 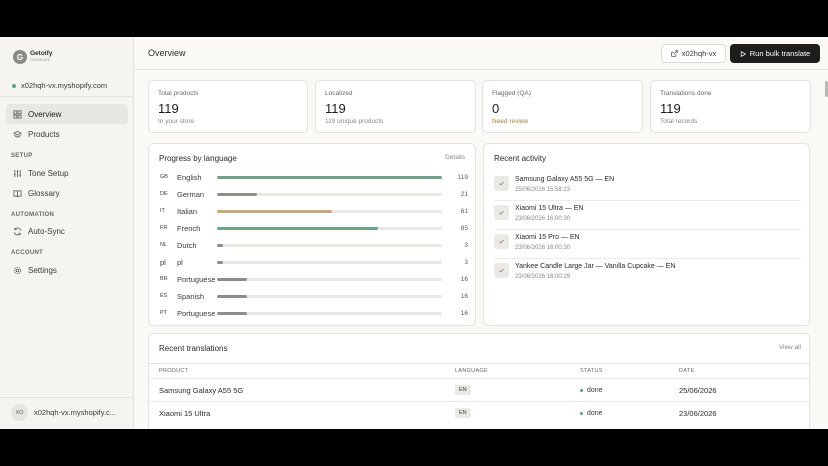 What do you see at coordinates (335, 108) in the screenshot?
I see `stat-value: 119` at bounding box center [335, 108].